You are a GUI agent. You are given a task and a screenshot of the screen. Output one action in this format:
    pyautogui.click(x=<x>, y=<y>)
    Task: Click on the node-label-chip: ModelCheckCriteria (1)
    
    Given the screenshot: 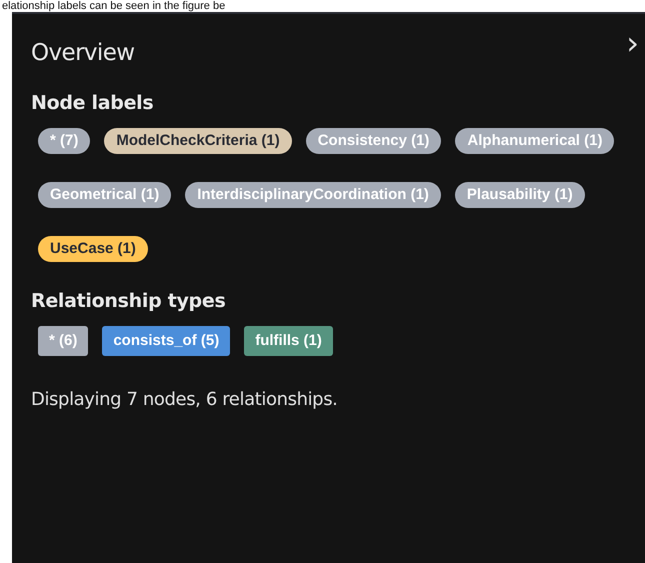 What is the action you would take?
    pyautogui.click(x=198, y=141)
    